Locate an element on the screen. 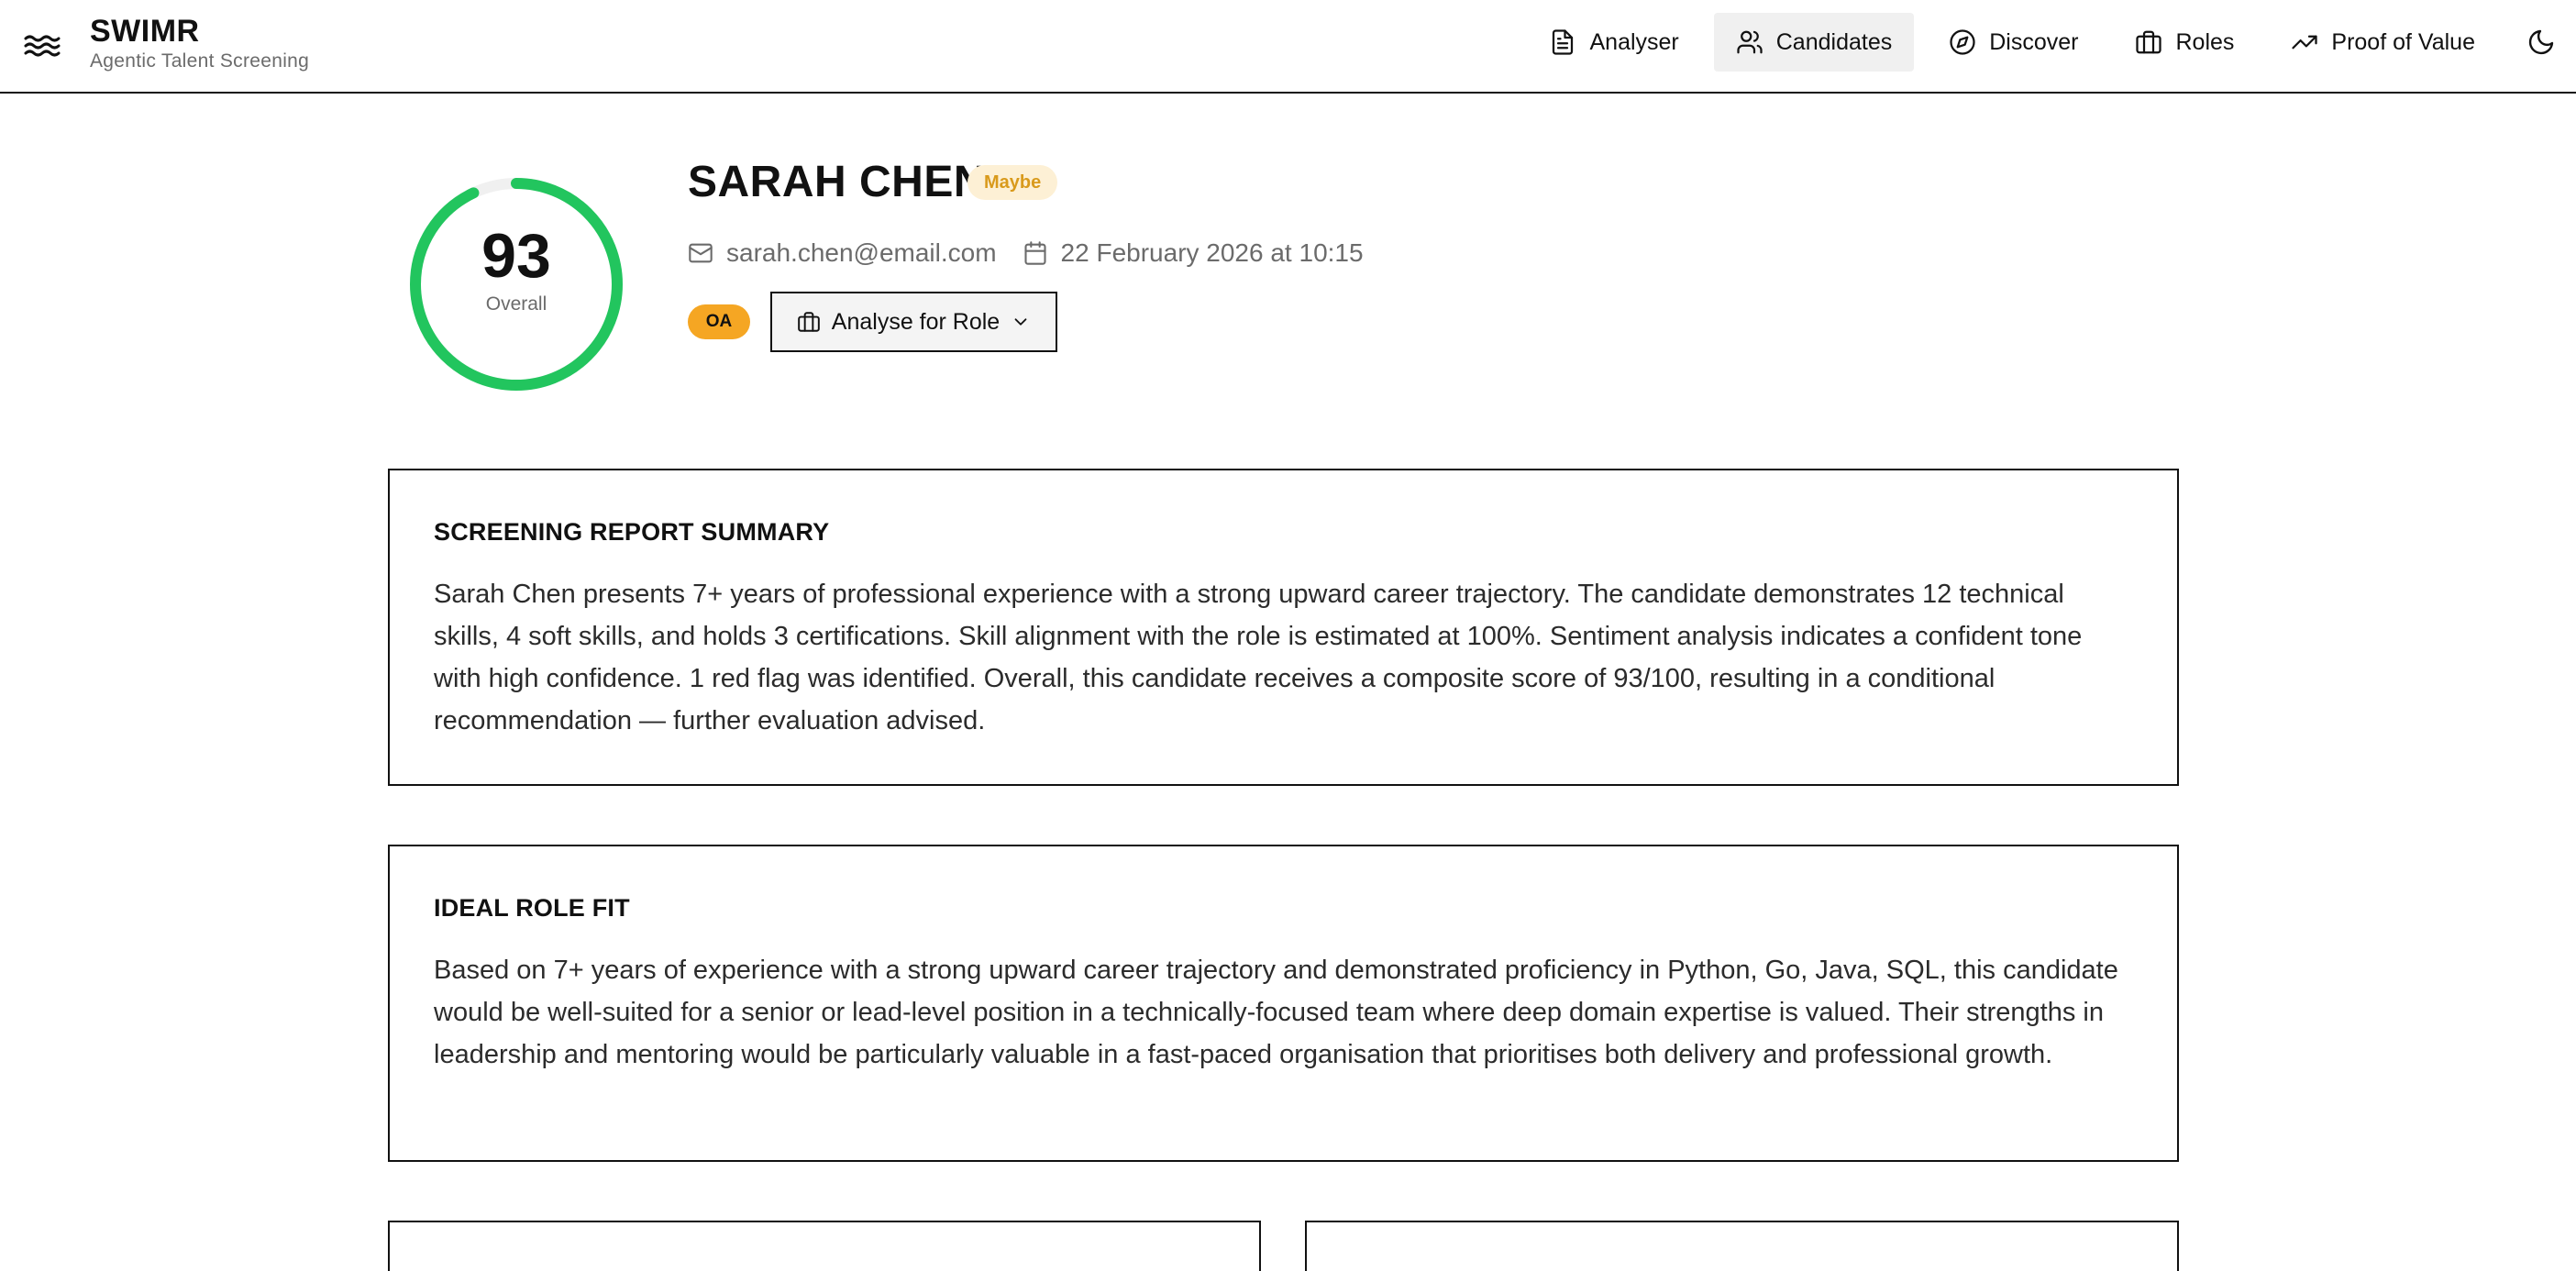  file-text-icon is located at coordinates (1563, 42).